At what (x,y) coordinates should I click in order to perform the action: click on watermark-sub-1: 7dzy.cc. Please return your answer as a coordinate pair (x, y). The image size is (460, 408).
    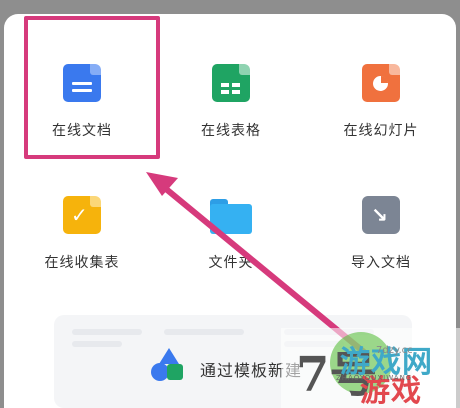
    Looking at the image, I should click on (394, 350).